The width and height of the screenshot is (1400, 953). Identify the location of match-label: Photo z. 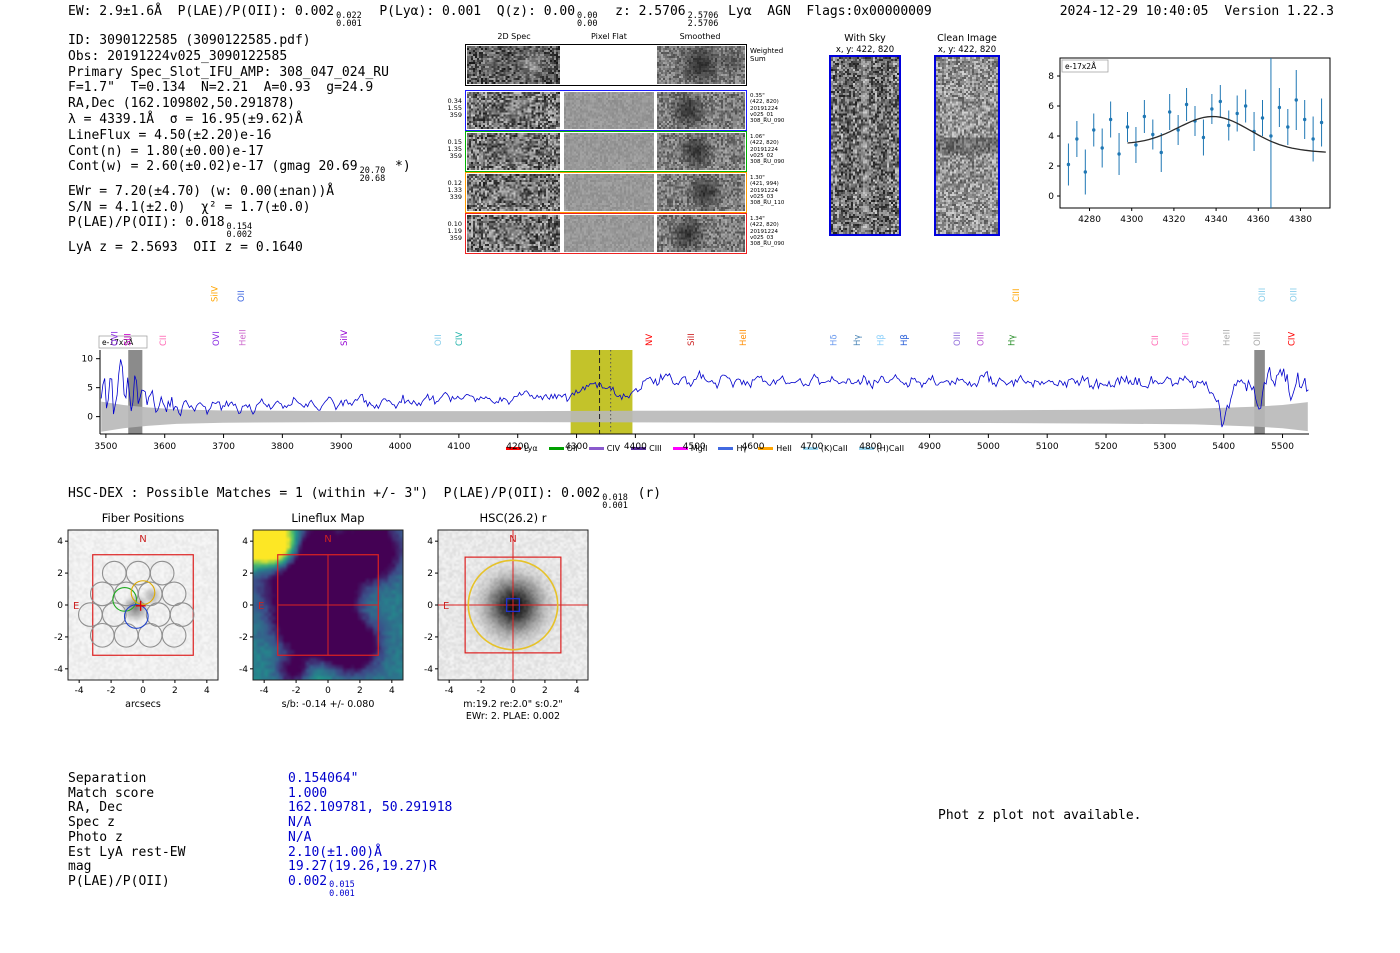
(95, 837).